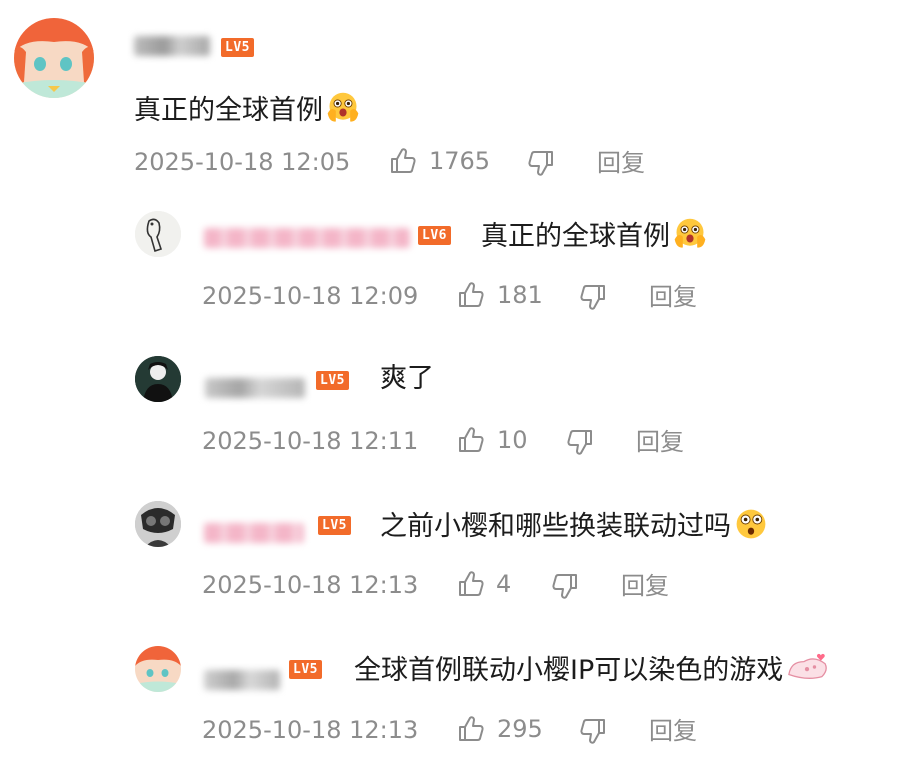 The image size is (900, 772). I want to click on level-badge: LV6, so click(434, 235).